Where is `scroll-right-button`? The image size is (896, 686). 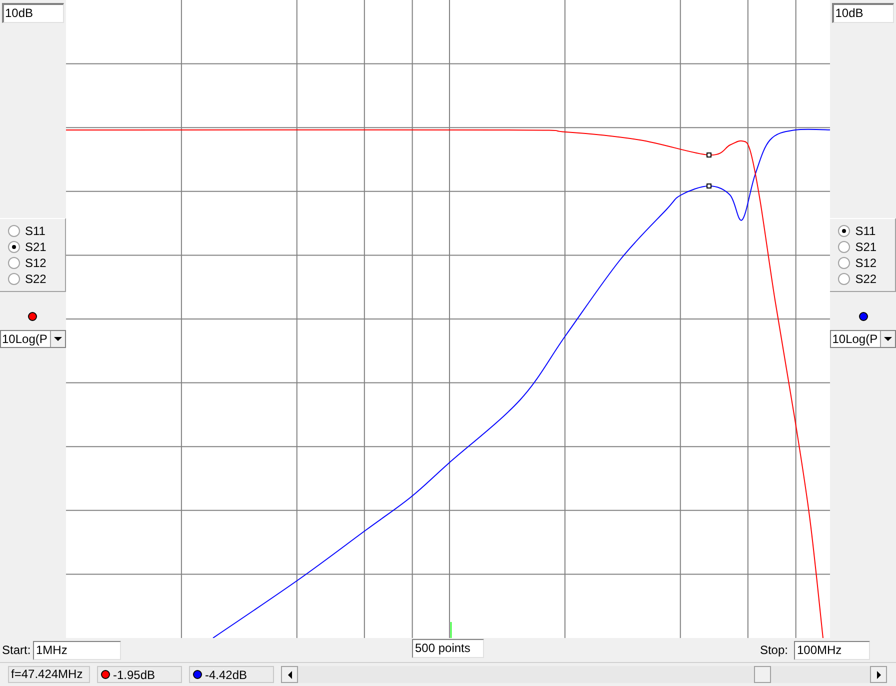 scroll-right-button is located at coordinates (878, 674).